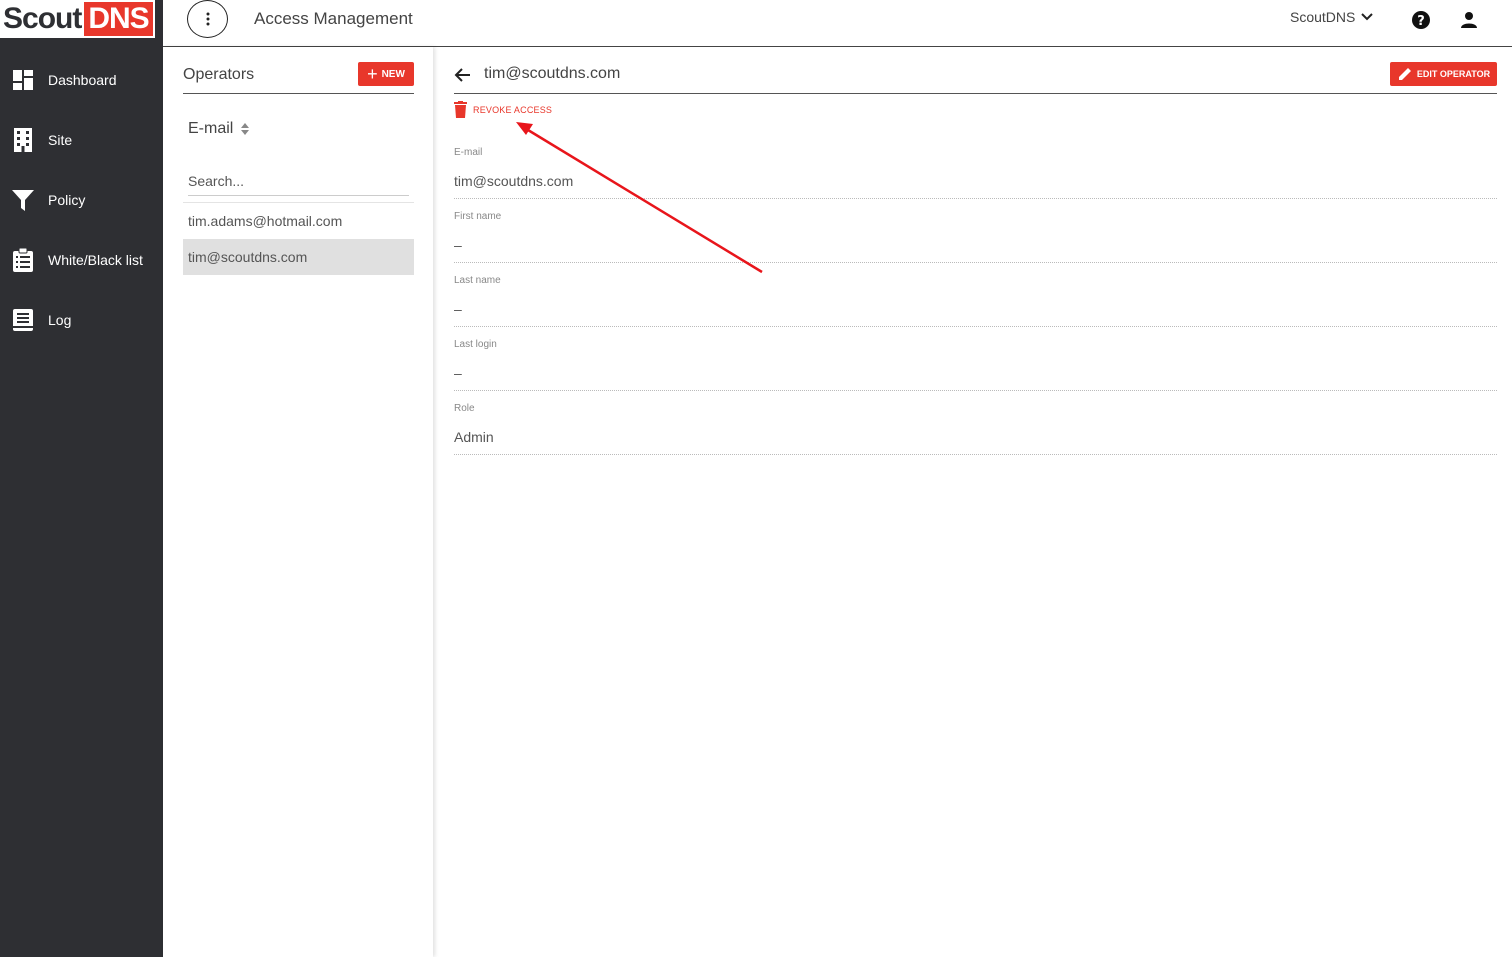  What do you see at coordinates (837, 23) in the screenshot?
I see `top-bar: Access Management ScoutDNS ?` at bounding box center [837, 23].